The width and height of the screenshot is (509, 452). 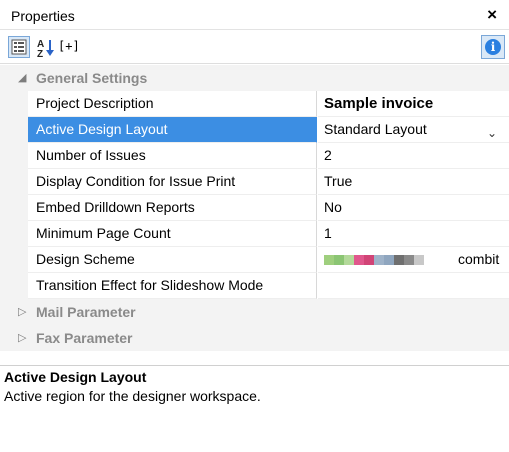 What do you see at coordinates (254, 15) in the screenshot?
I see `panel-titlebar: Properties ×` at bounding box center [254, 15].